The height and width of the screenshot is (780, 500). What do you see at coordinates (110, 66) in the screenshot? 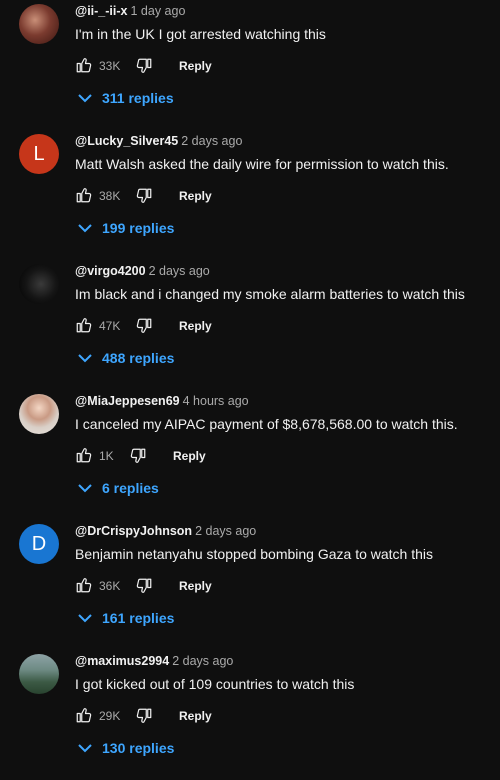
I see `like-count: 33K` at bounding box center [110, 66].